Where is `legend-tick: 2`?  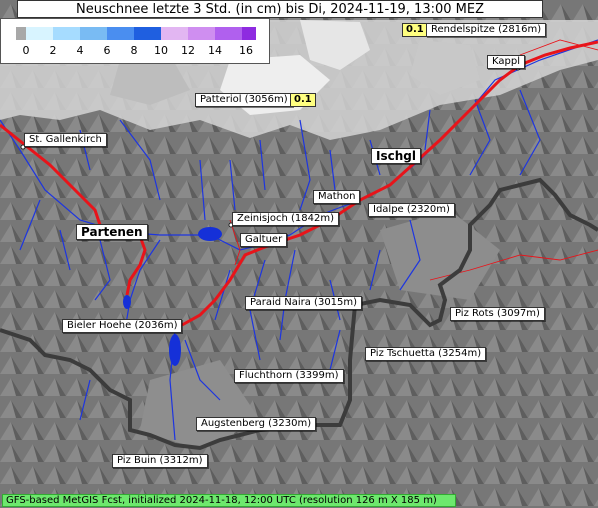 legend-tick: 2 is located at coordinates (53, 50).